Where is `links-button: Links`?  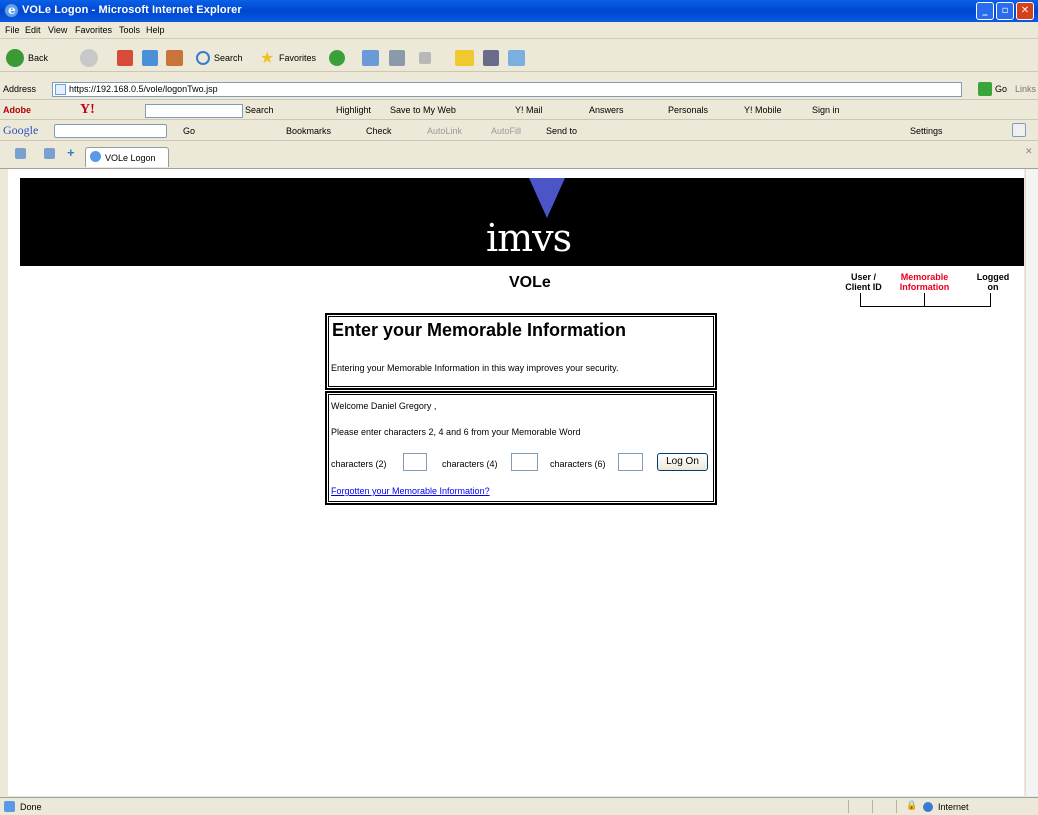
links-button: Links is located at coordinates (1025, 89).